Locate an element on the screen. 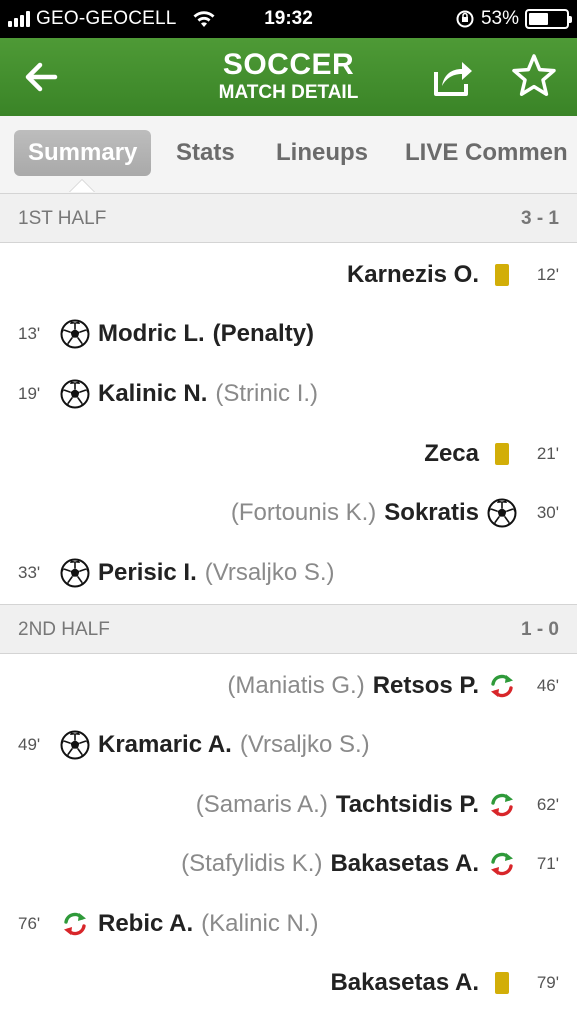 This screenshot has height=1024, width=577. tab-lineups: Lineups is located at coordinates (322, 153).